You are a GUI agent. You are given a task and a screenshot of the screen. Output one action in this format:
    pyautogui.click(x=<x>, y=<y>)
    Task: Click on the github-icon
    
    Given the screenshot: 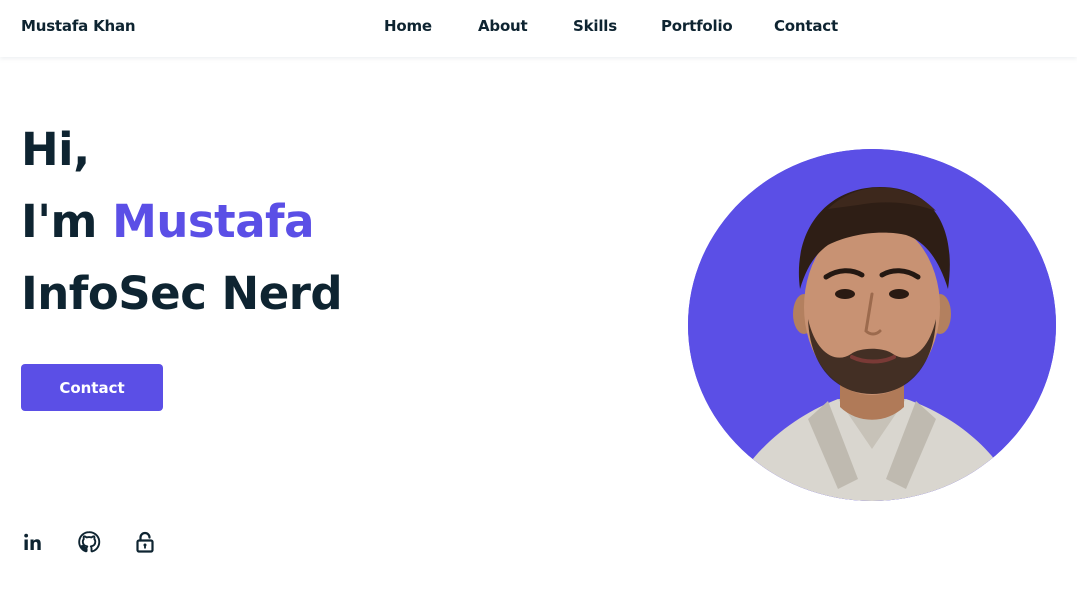 What is the action you would take?
    pyautogui.click(x=89, y=542)
    